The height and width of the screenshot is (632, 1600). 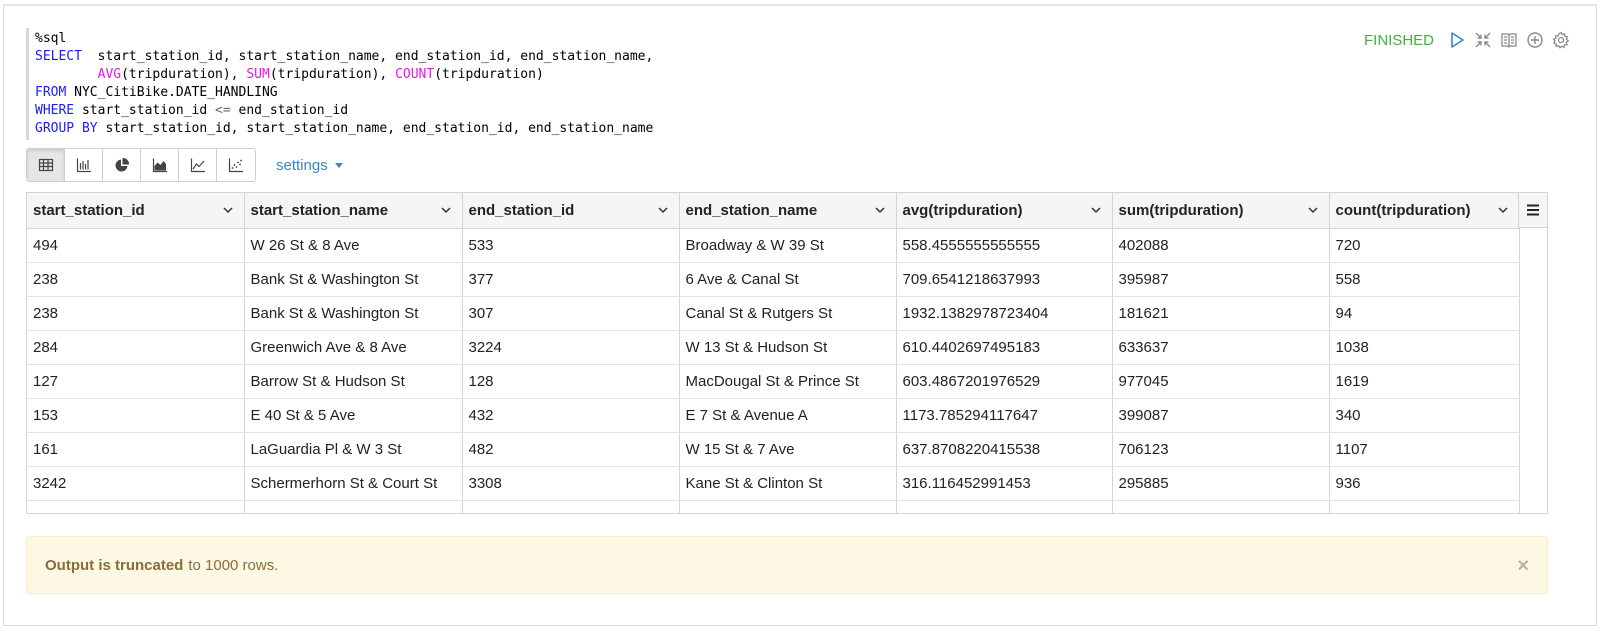 What do you see at coordinates (1221, 279) in the screenshot?
I see `table-cell: 395987` at bounding box center [1221, 279].